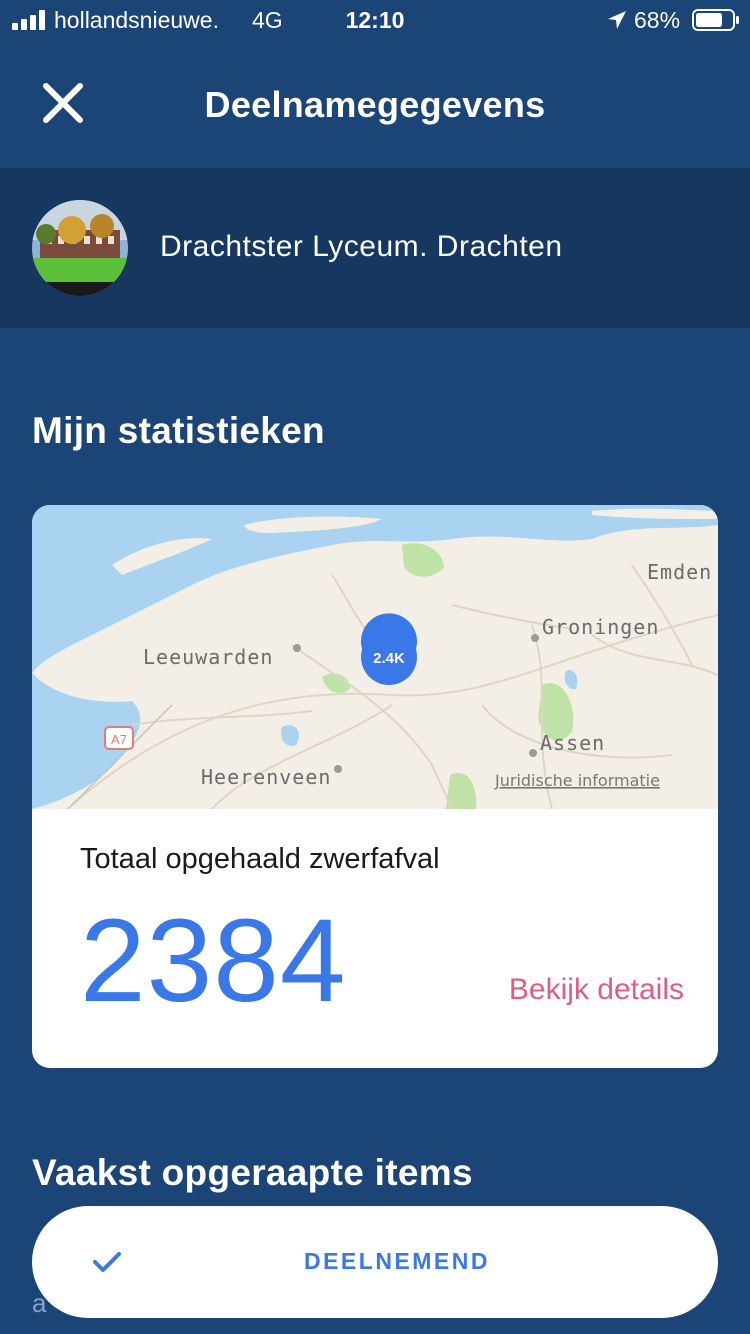  What do you see at coordinates (178, 430) in the screenshot?
I see `stats-section-title: Mijn statistieken` at bounding box center [178, 430].